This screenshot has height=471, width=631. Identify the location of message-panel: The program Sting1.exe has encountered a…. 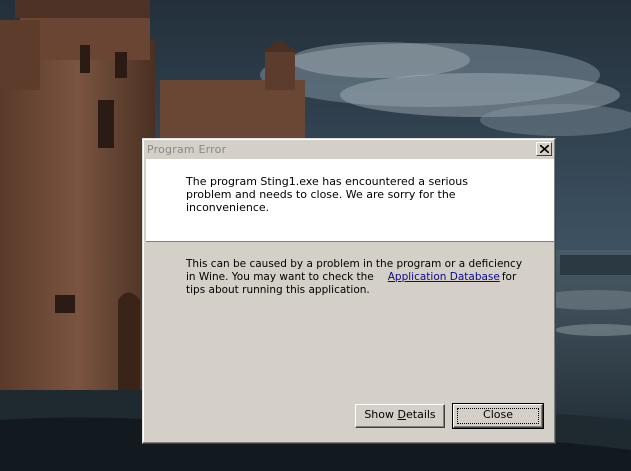
(350, 200).